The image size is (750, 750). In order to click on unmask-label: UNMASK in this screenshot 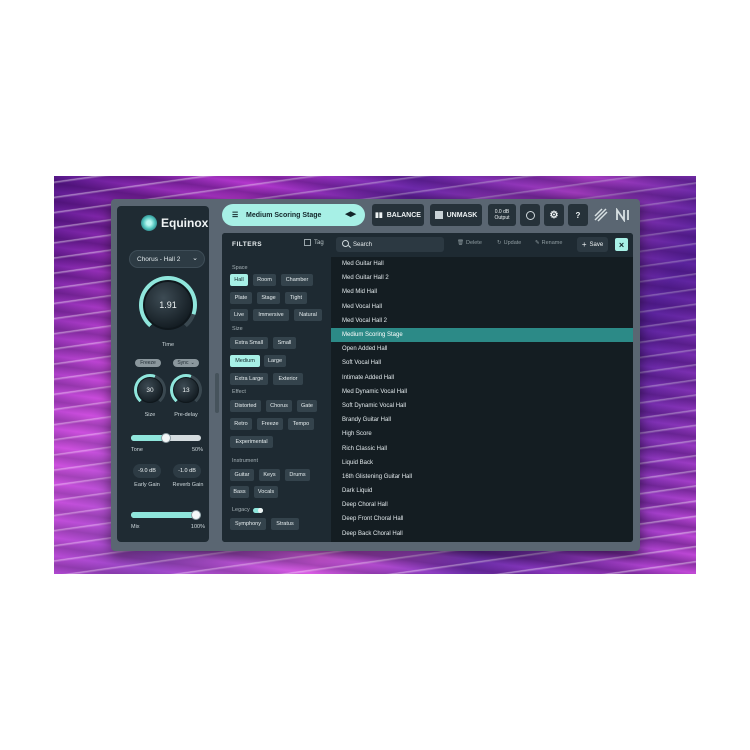, I will do `click(462, 215)`.